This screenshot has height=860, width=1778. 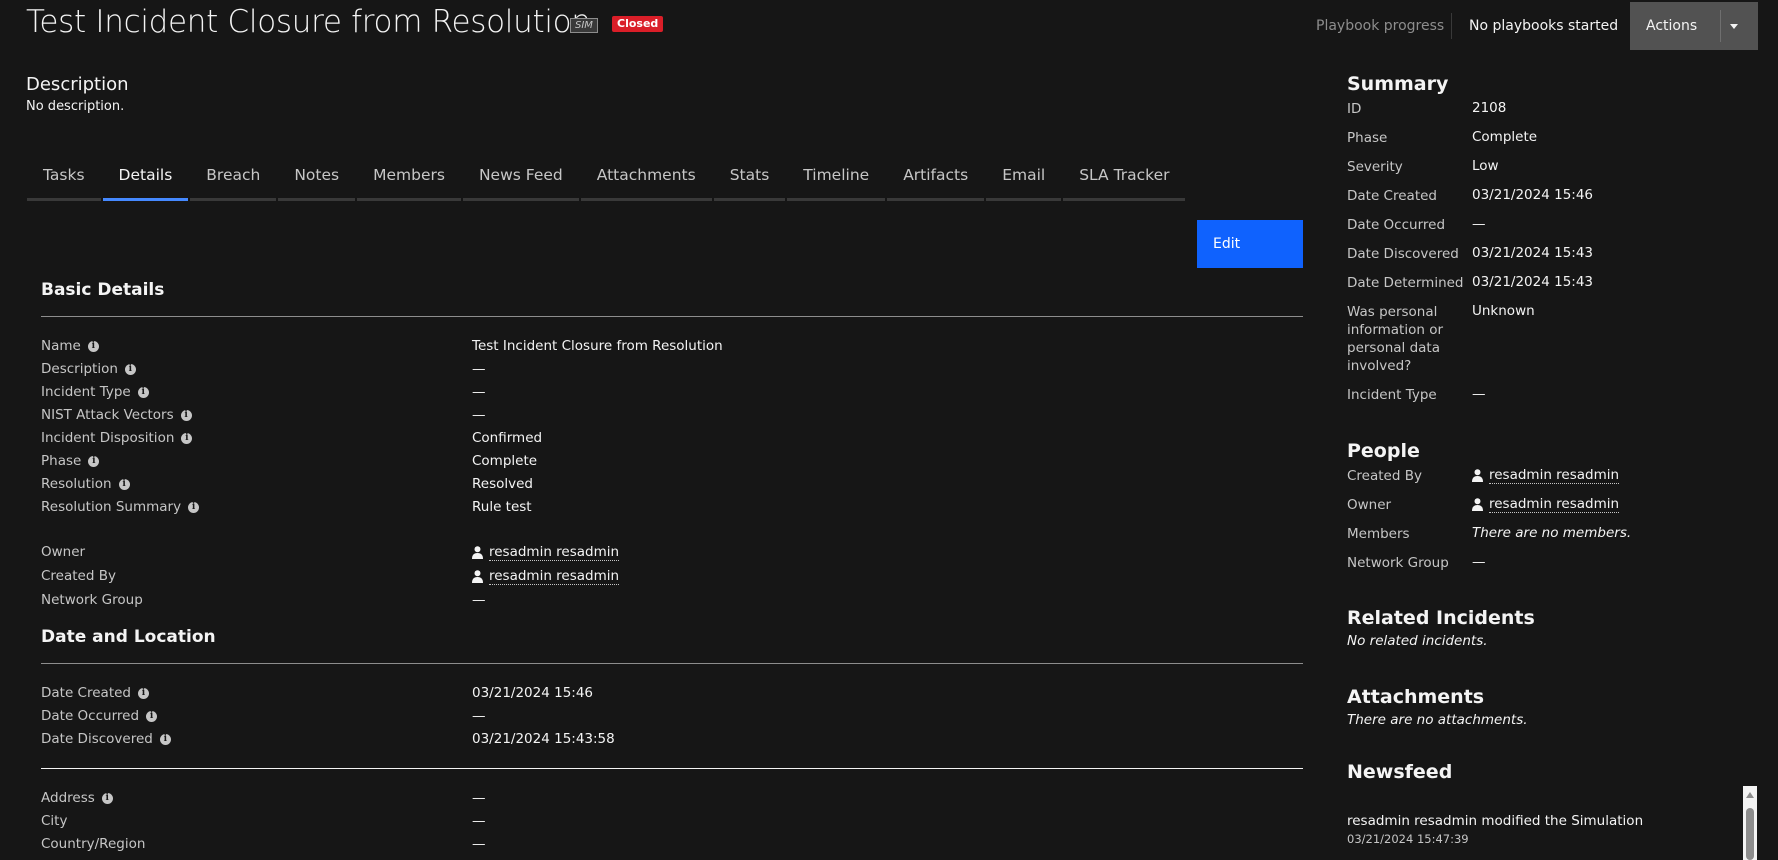 I want to click on tab-members: Members, so click(x=409, y=183).